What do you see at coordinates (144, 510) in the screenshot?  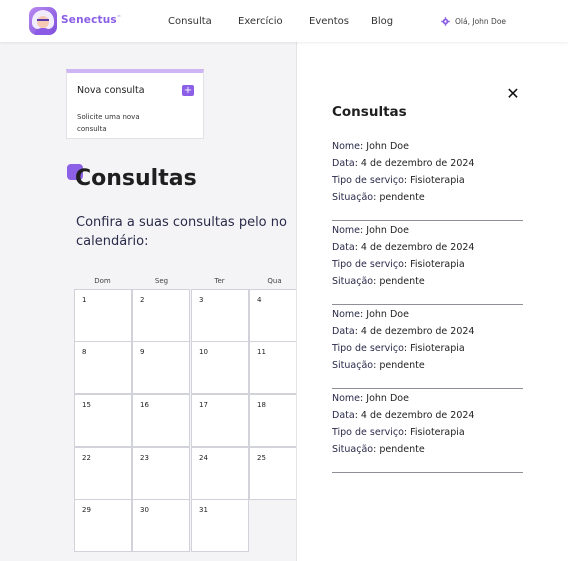 I see `day-number: 30` at bounding box center [144, 510].